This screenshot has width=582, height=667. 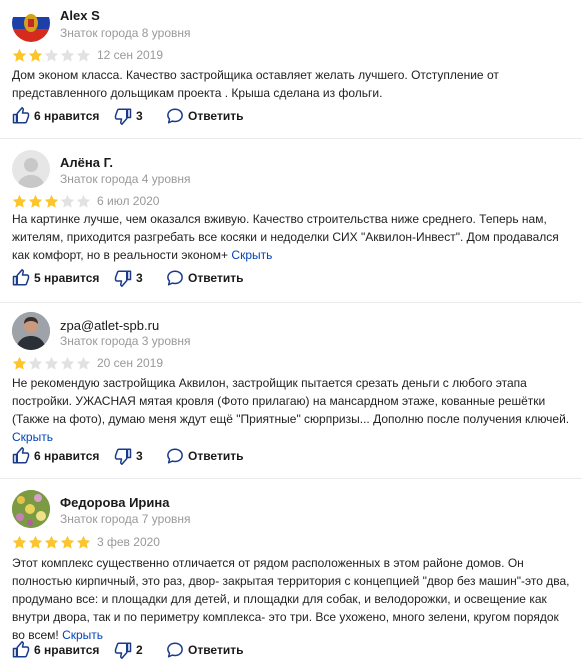 What do you see at coordinates (125, 341) in the screenshot?
I see `author-level: Знаток города 3 уровня` at bounding box center [125, 341].